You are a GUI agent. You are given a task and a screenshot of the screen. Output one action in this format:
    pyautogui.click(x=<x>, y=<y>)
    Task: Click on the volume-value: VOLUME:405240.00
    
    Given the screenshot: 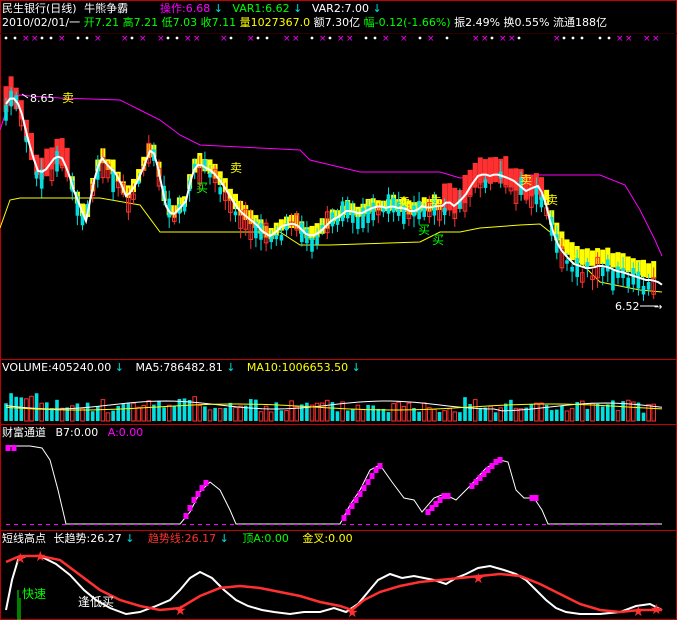 What is the action you would take?
    pyautogui.click(x=56, y=367)
    